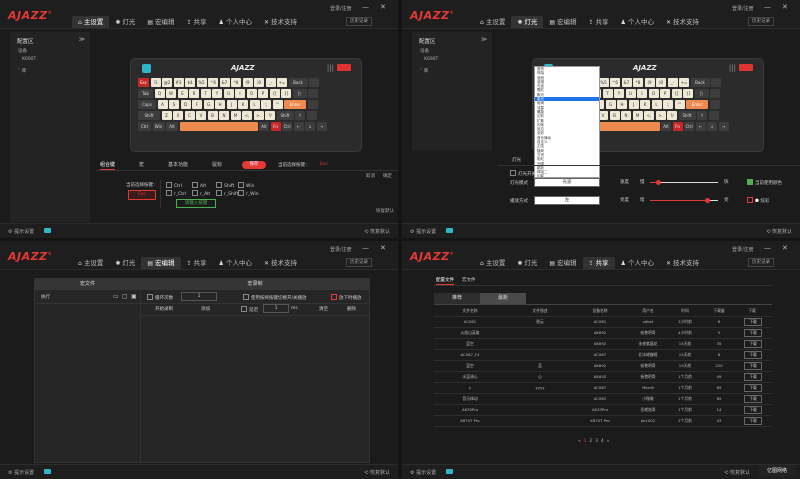 This screenshot has height=479, width=800. What do you see at coordinates (615, 82) in the screenshot?
I see `key: ^6` at bounding box center [615, 82].